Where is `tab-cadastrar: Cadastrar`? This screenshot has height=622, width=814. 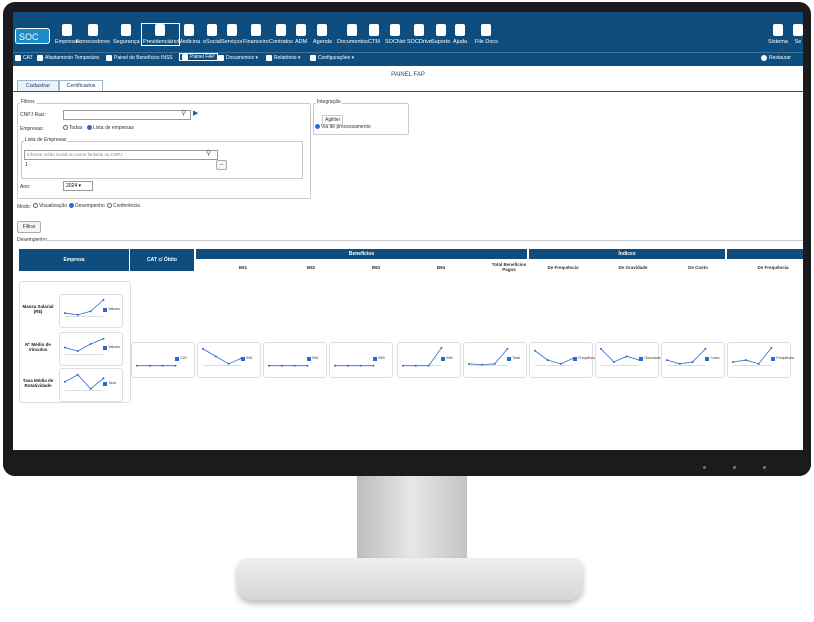
tab-cadastrar: Cadastrar is located at coordinates (38, 85).